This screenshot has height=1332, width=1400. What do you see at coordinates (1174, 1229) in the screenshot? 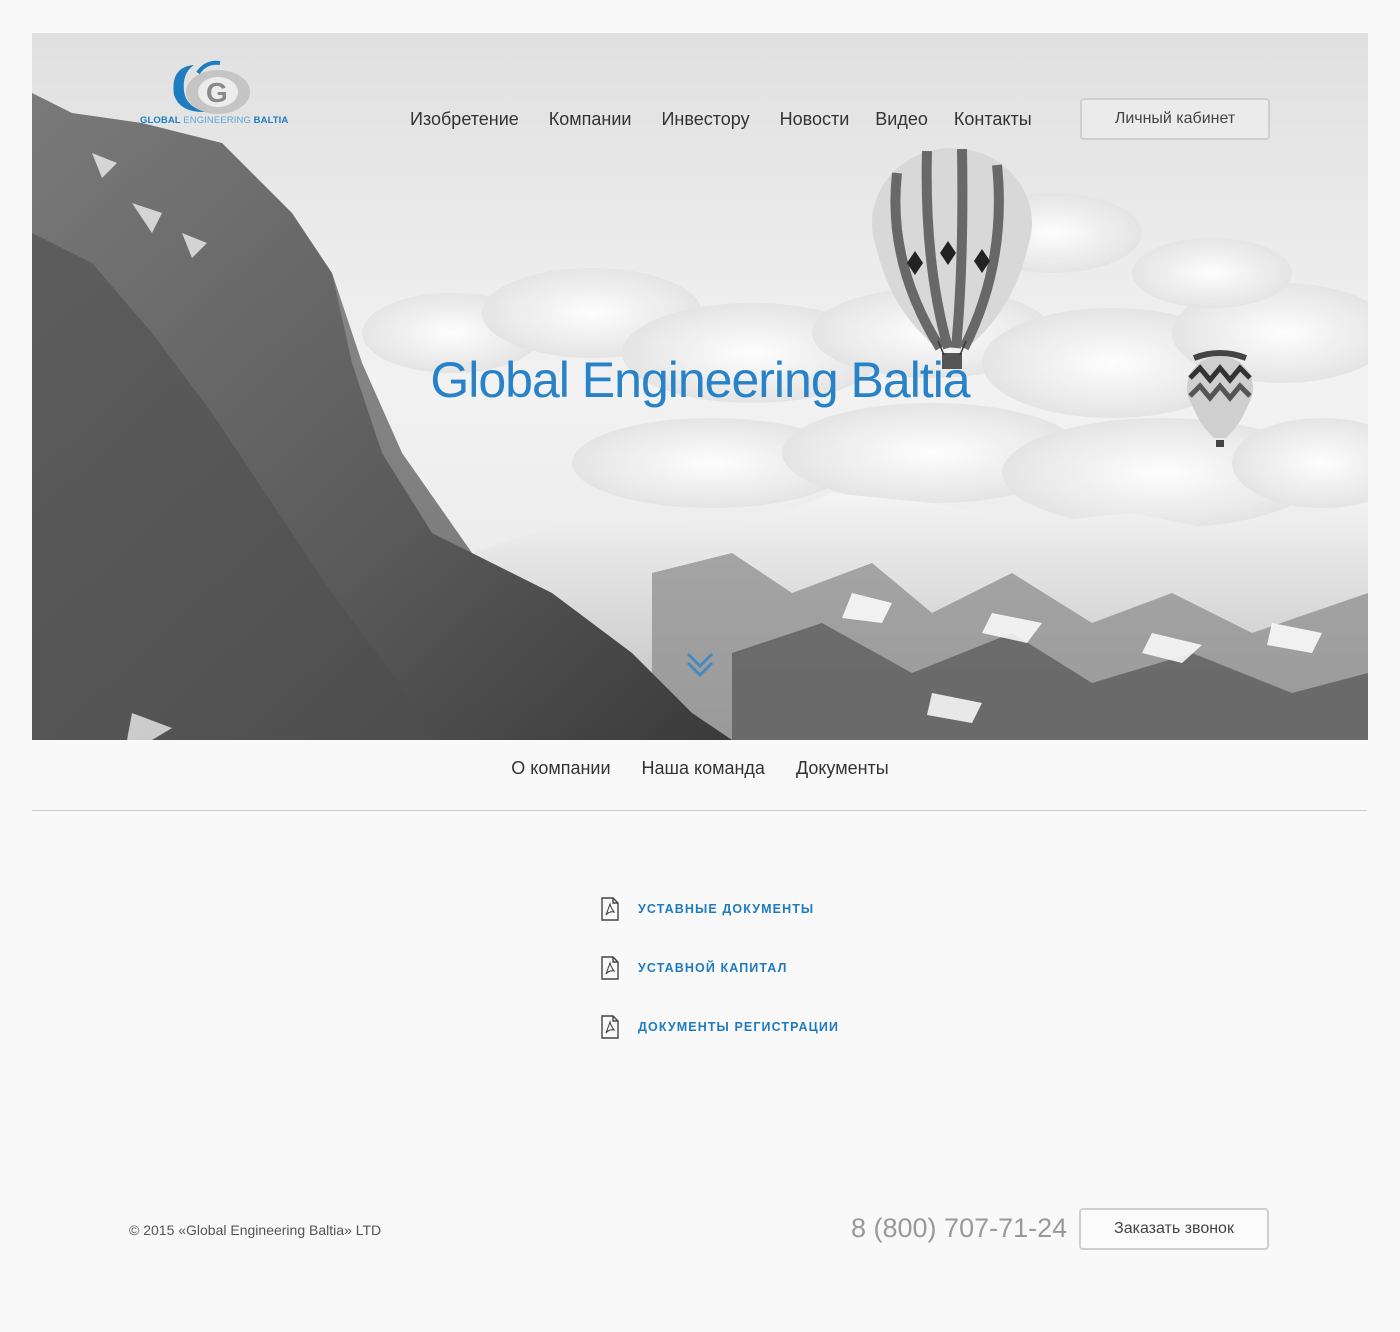
I see `request-callback-button: Заказать звонок` at bounding box center [1174, 1229].